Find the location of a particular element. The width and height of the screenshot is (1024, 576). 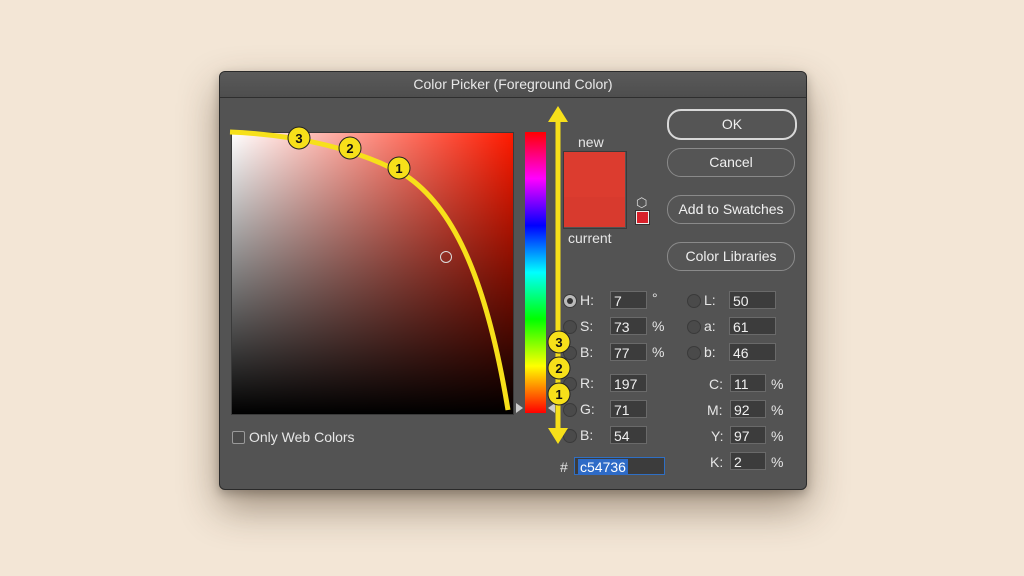

arrow-down-icon is located at coordinates (558, 436).